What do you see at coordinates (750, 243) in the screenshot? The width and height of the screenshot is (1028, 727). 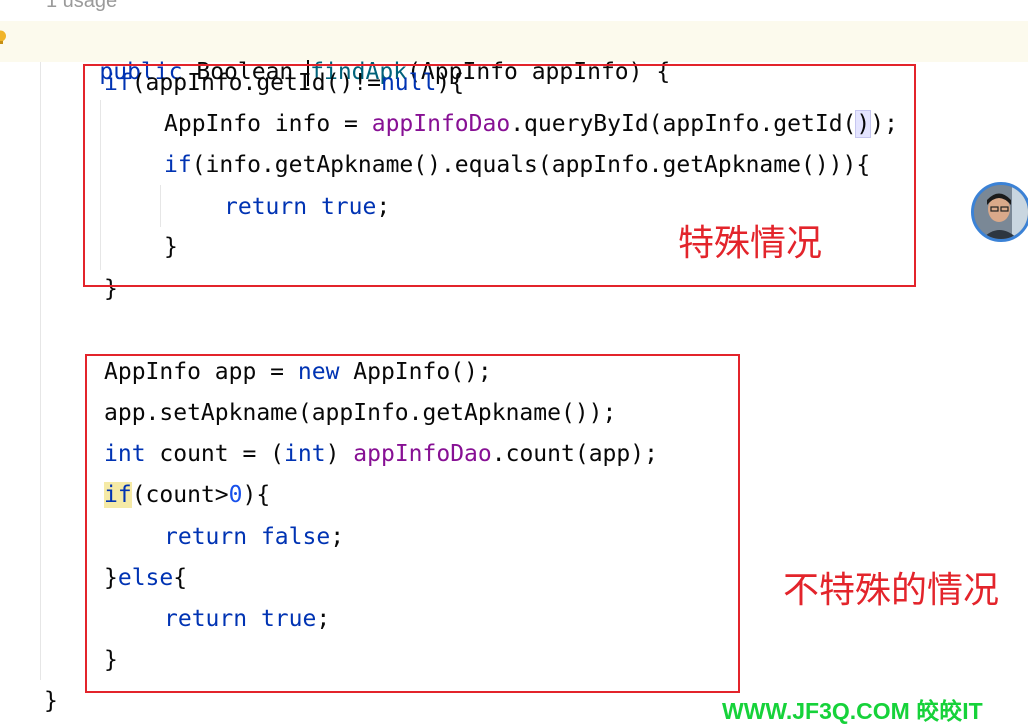 I see `annotation-special-label: 特殊情况` at bounding box center [750, 243].